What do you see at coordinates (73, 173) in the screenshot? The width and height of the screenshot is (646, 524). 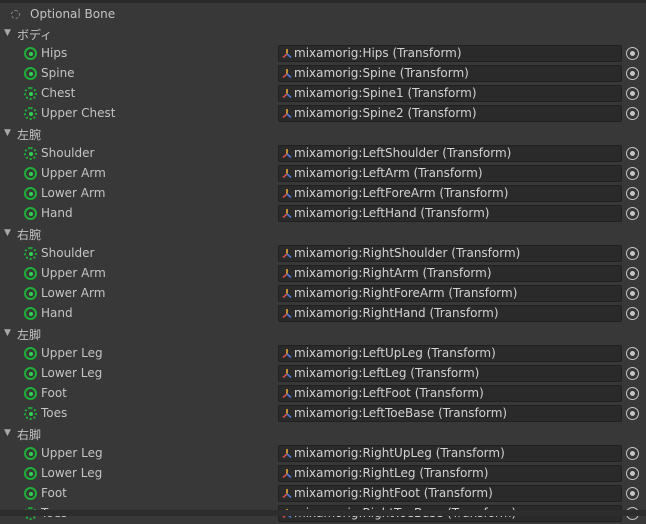 I see `bone-label: Upper Arm` at bounding box center [73, 173].